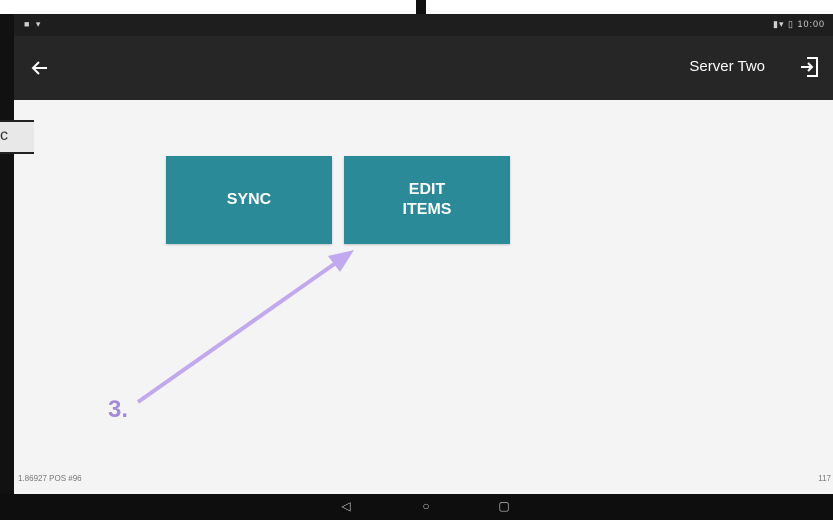 The image size is (833, 520). Describe the element at coordinates (50, 478) in the screenshot. I see `footer-version: 1.86927 POS #96` at that location.